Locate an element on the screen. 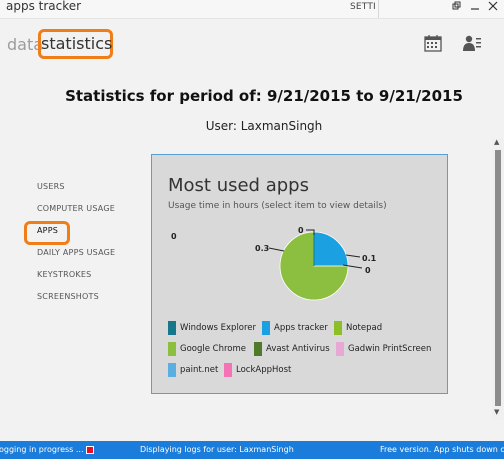  legend-item: paint.net is located at coordinates (193, 370).